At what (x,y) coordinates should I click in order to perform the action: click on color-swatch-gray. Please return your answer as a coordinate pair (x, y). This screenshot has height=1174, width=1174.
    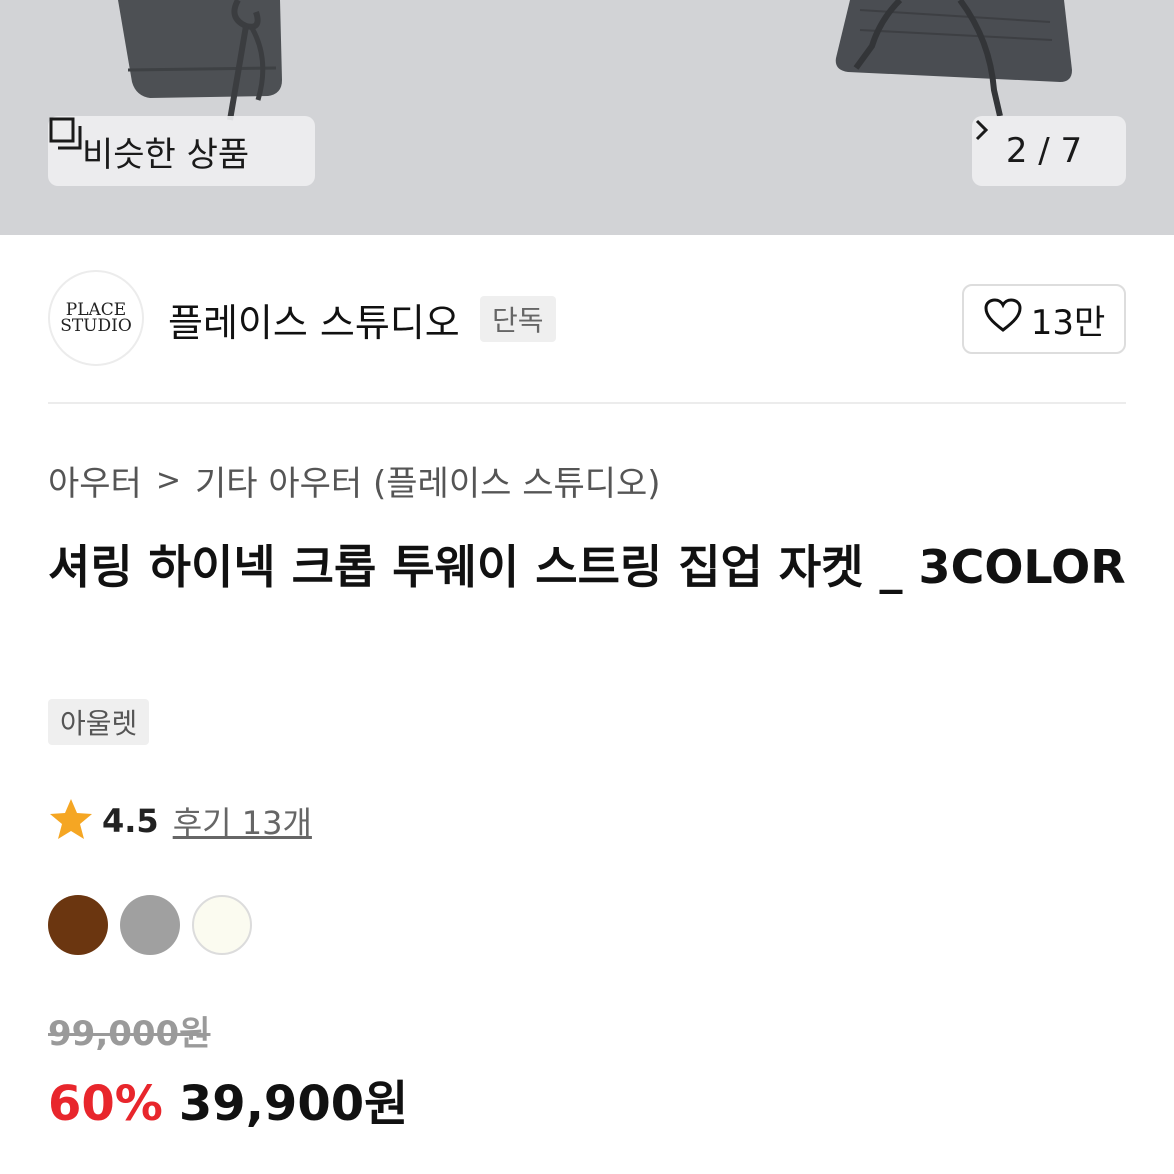
    Looking at the image, I should click on (150, 925).